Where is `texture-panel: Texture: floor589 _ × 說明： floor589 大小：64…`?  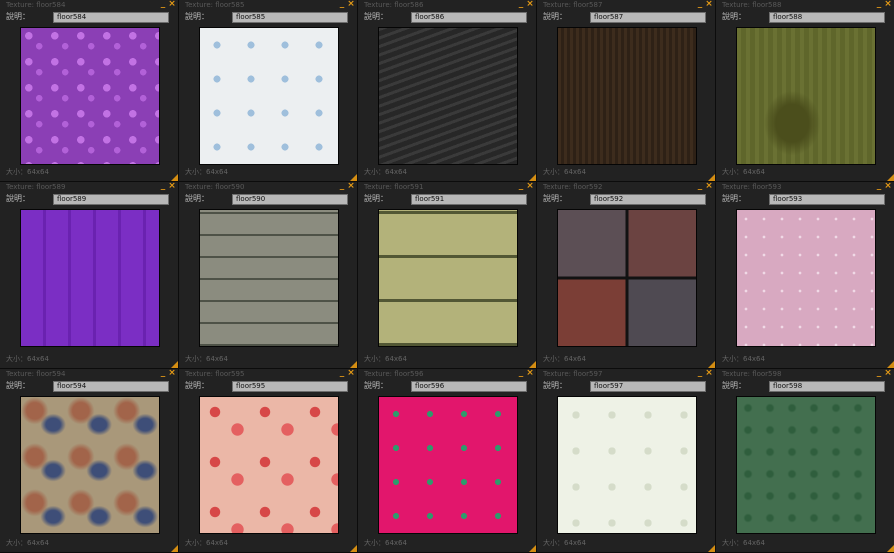 texture-panel: Texture: floor589 _ × 說明： floor589 大小：64… is located at coordinates (89, 275).